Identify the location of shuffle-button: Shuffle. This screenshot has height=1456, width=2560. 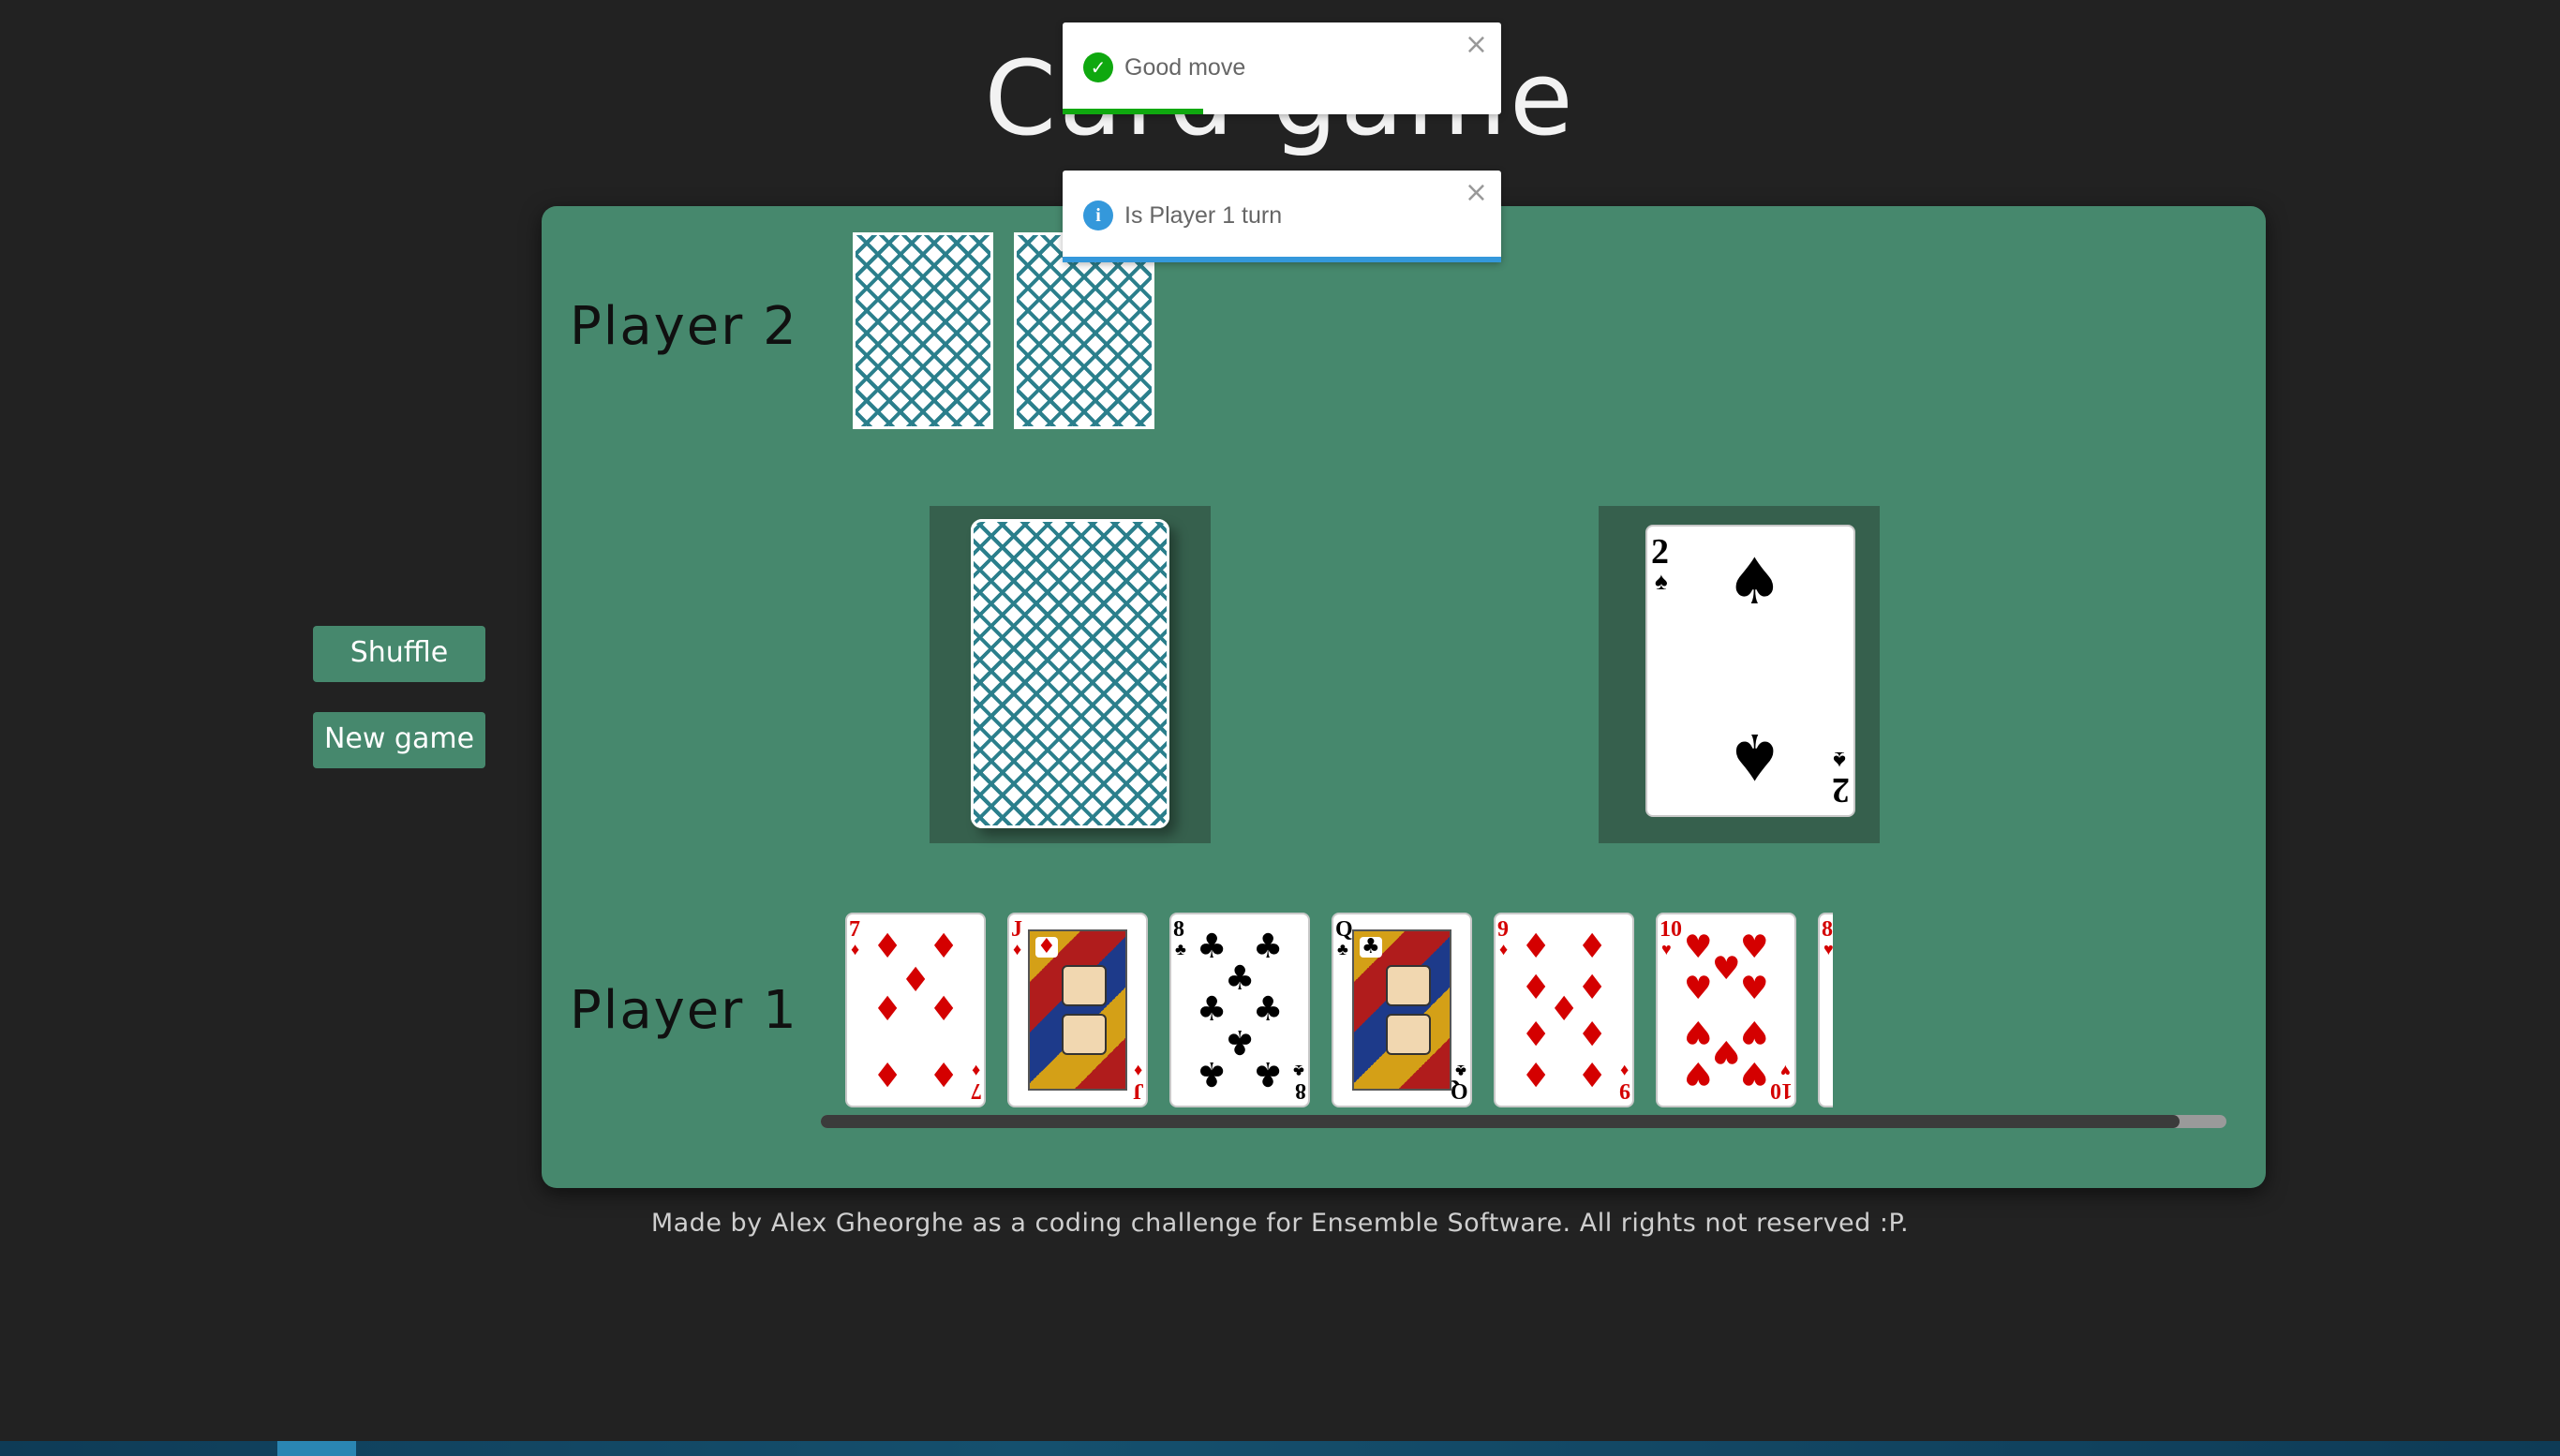
(399, 654).